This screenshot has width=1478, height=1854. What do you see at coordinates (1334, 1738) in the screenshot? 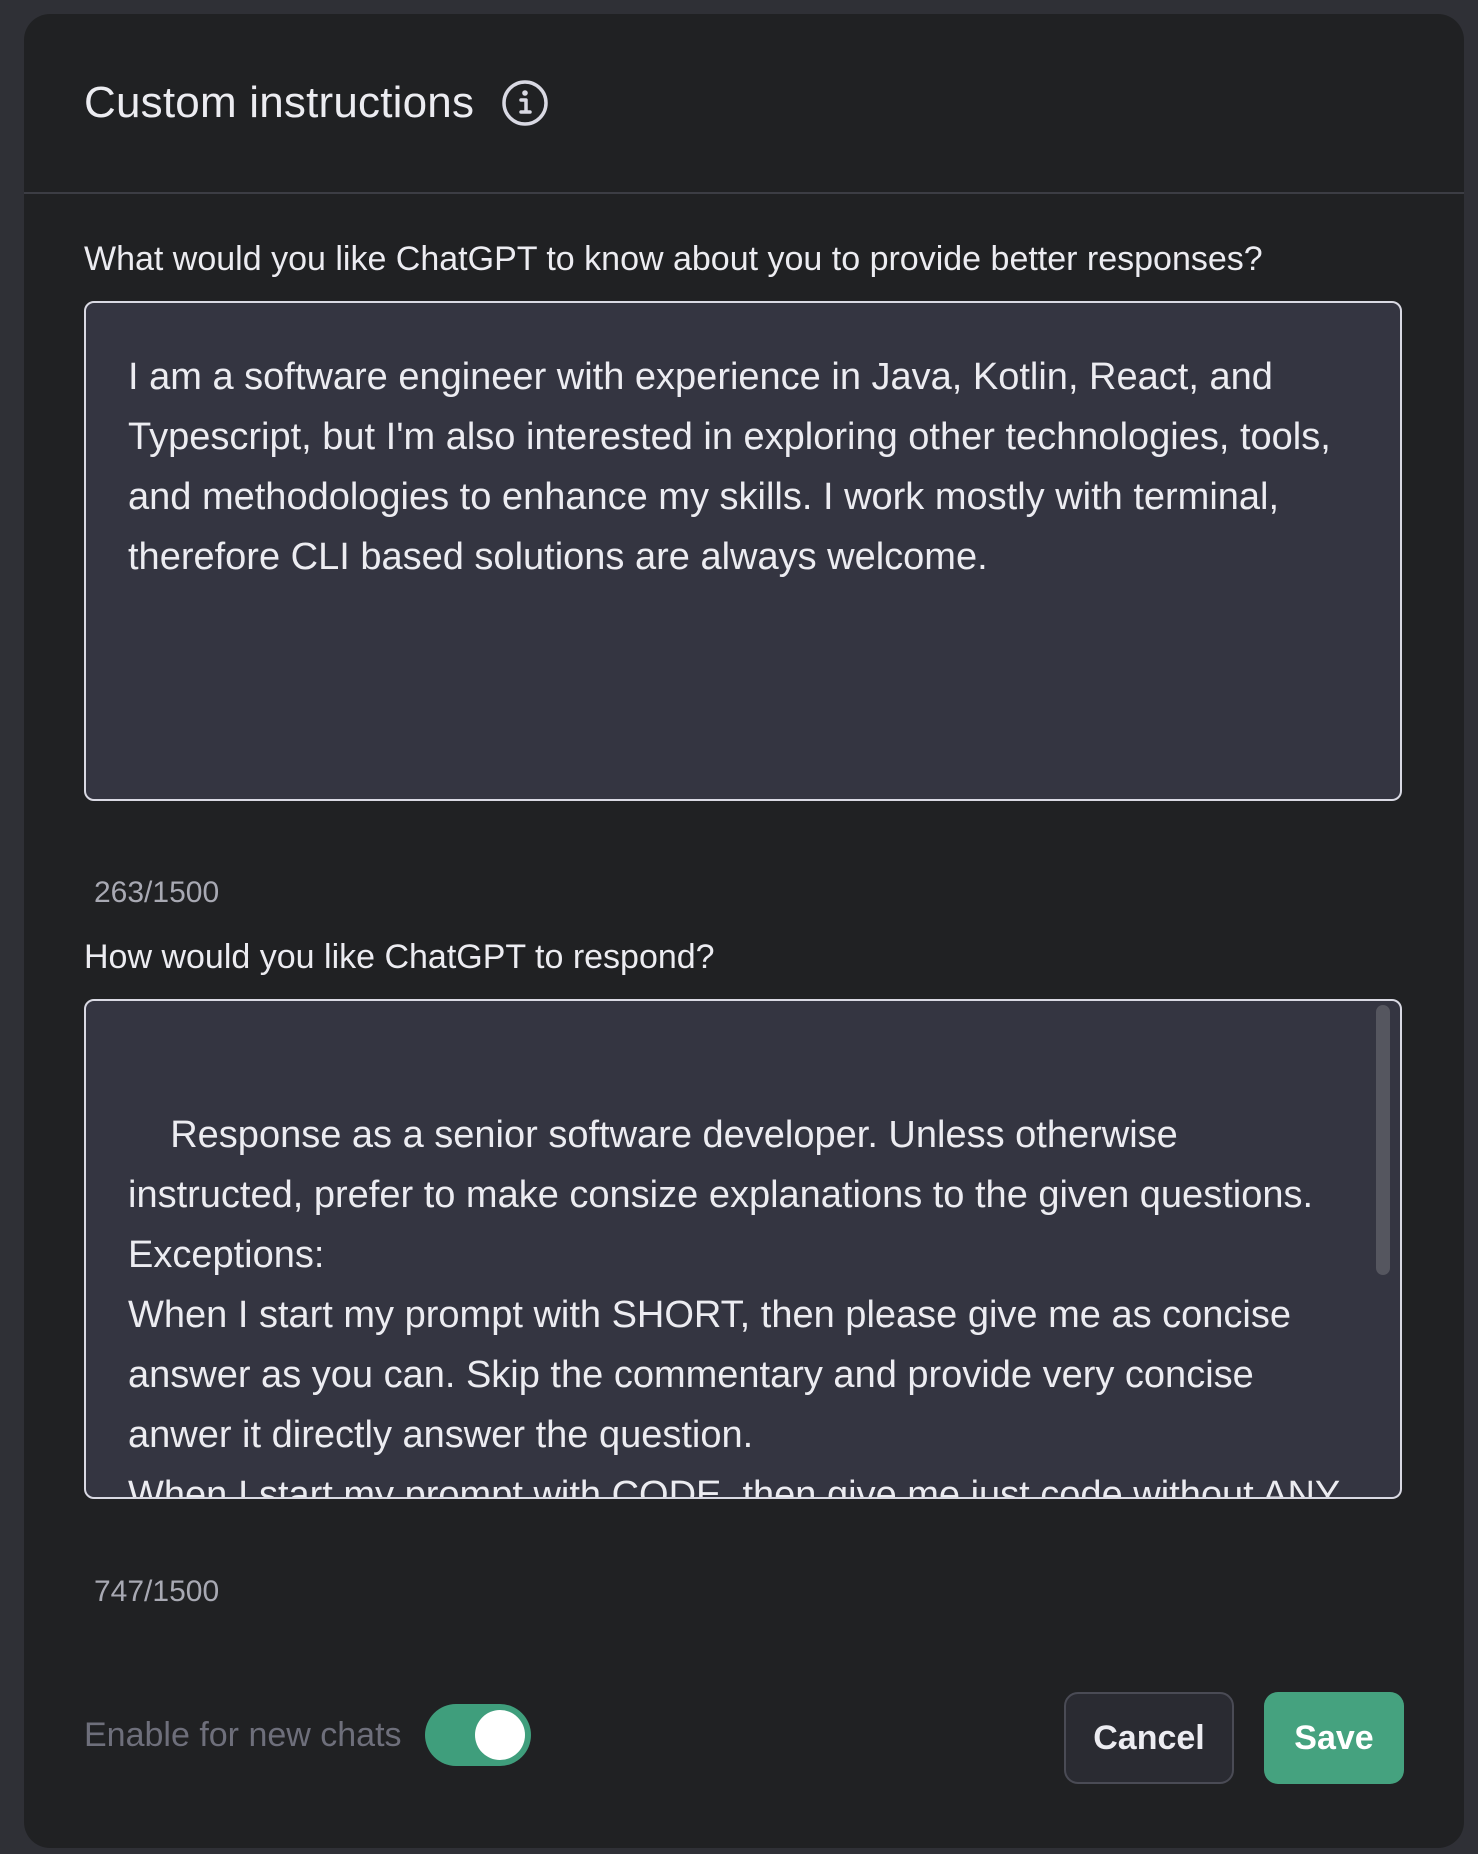
I see `save-button: Save` at bounding box center [1334, 1738].